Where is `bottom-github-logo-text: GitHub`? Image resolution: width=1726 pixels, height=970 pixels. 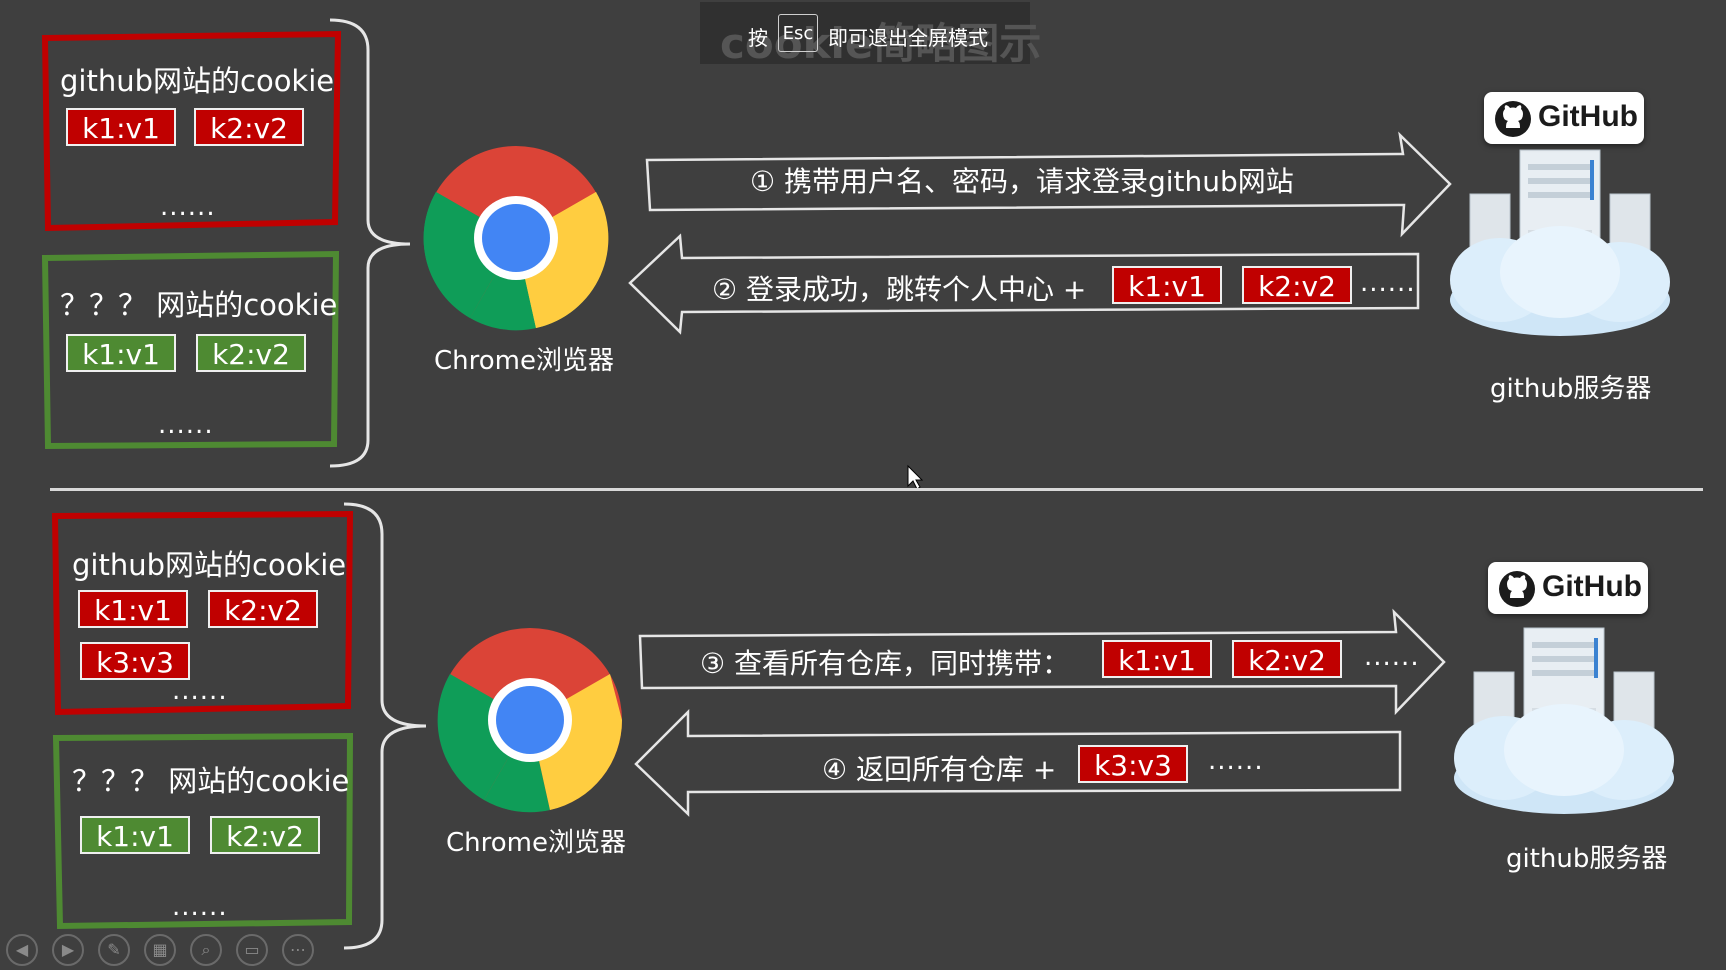
bottom-github-logo-text: GitHub is located at coordinates (1592, 586).